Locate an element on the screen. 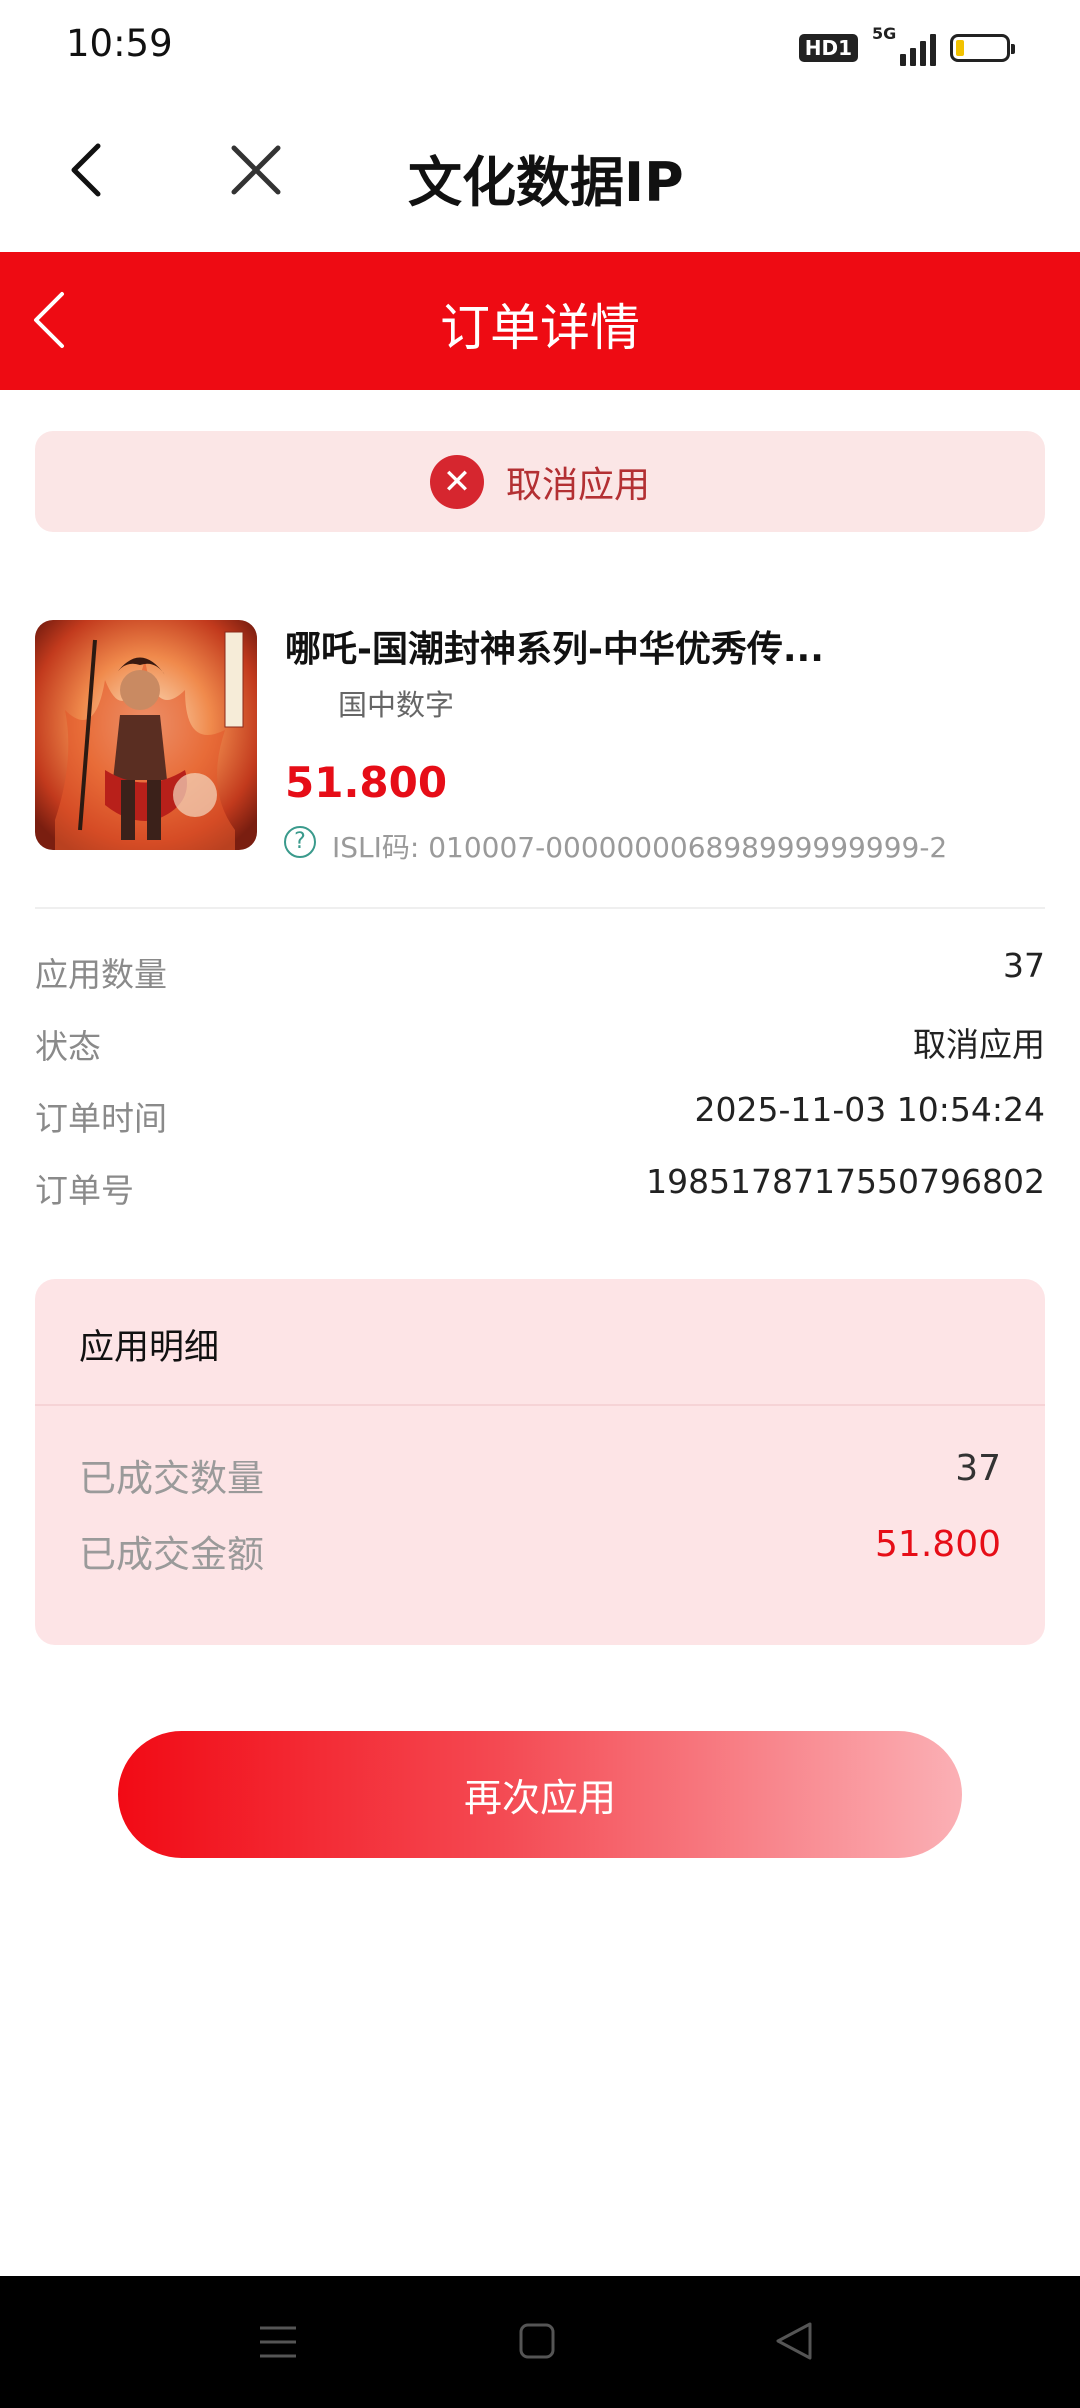  product-image is located at coordinates (146, 735).